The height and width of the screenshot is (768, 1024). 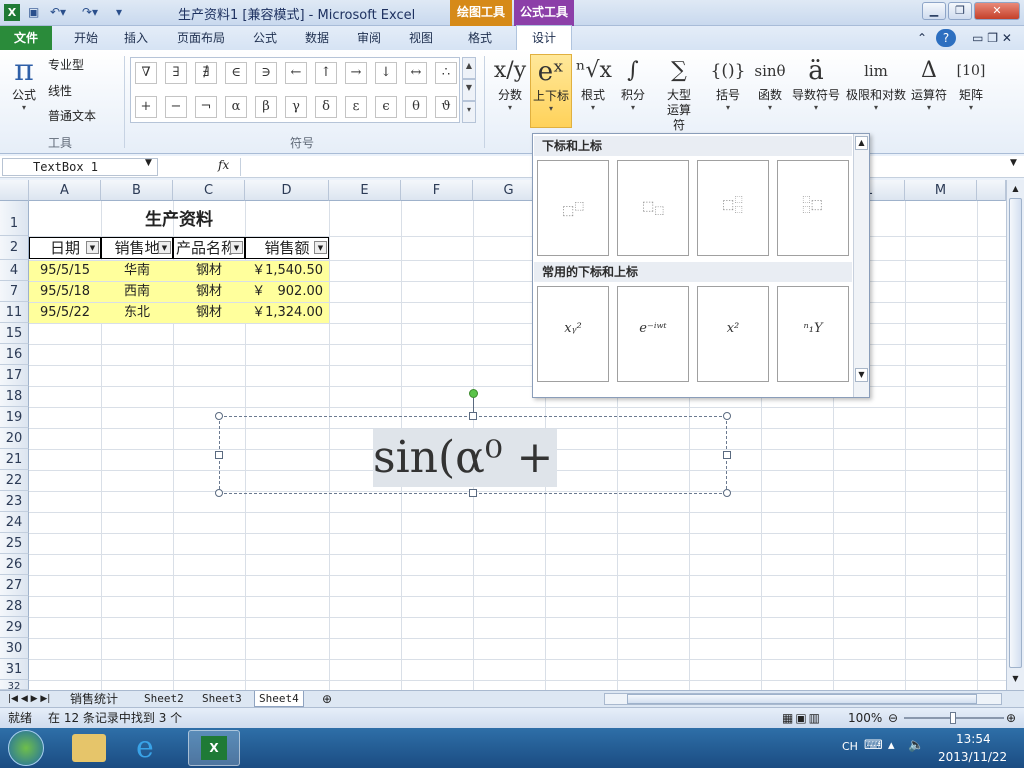 What do you see at coordinates (14, 669) in the screenshot?
I see `row-header-31: 31` at bounding box center [14, 669].